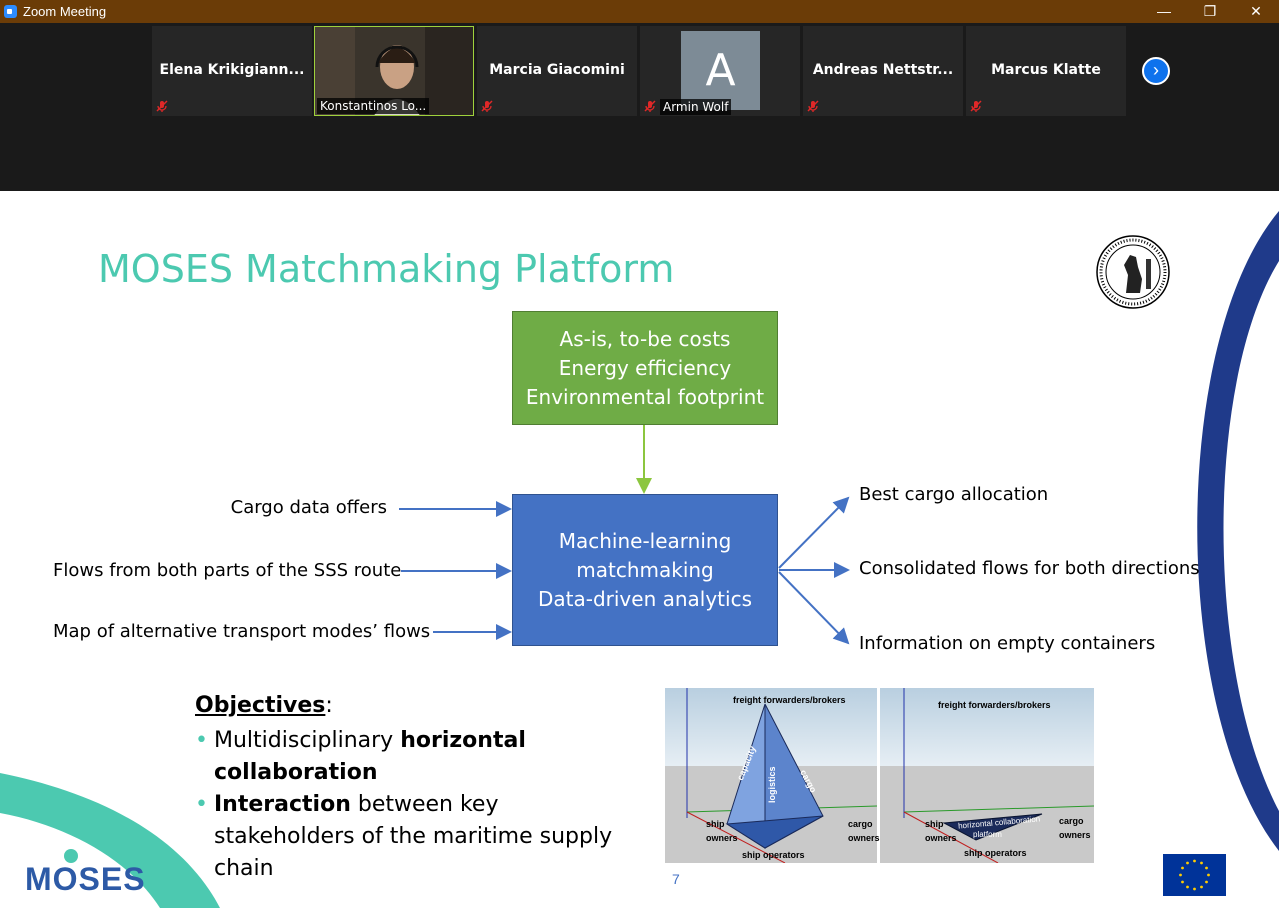 The image size is (1279, 908). What do you see at coordinates (1256, 11) in the screenshot?
I see `close-button: ✕` at bounding box center [1256, 11].